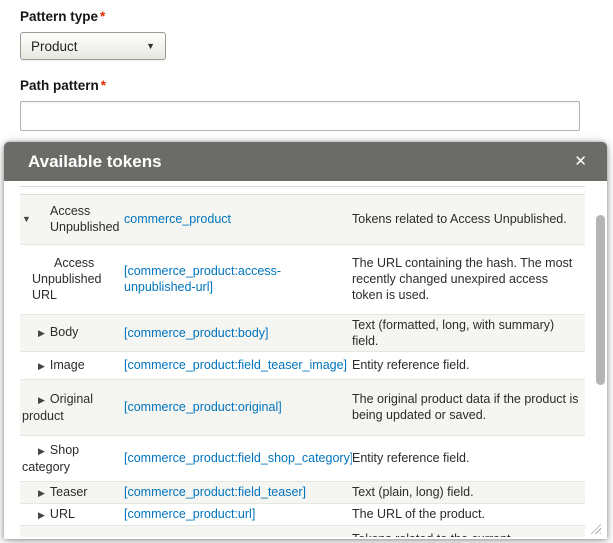 Image resolution: width=613 pixels, height=543 pixels. Describe the element at coordinates (238, 219) in the screenshot. I see `token-value-cell: commerce_product` at that location.